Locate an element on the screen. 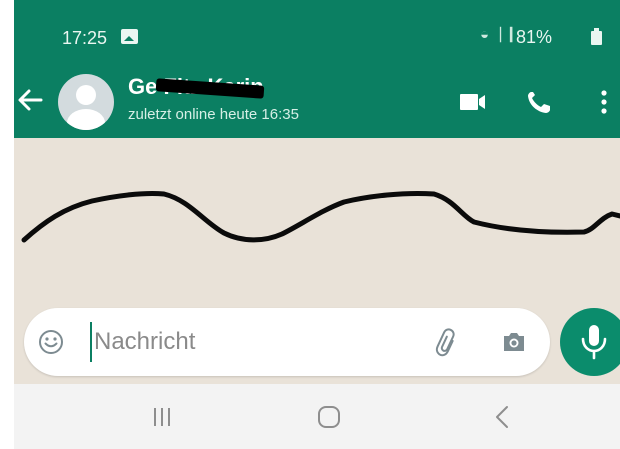 This screenshot has height=449, width=620. attach-button is located at coordinates (447, 343).